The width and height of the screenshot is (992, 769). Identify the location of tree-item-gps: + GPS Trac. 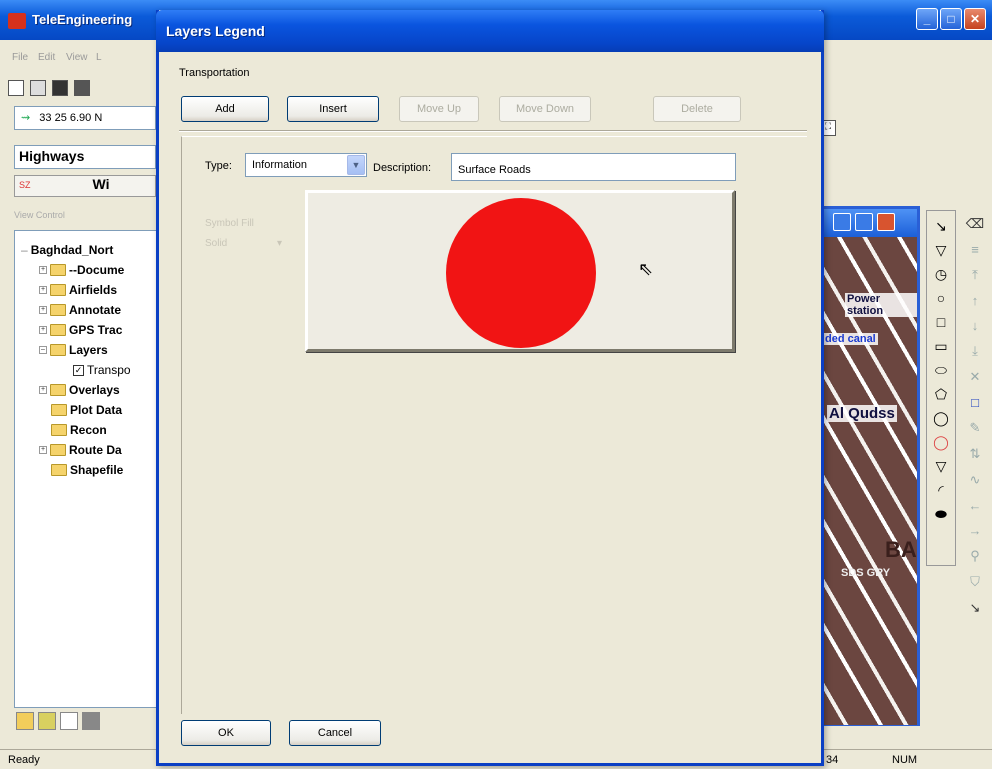
(80, 330).